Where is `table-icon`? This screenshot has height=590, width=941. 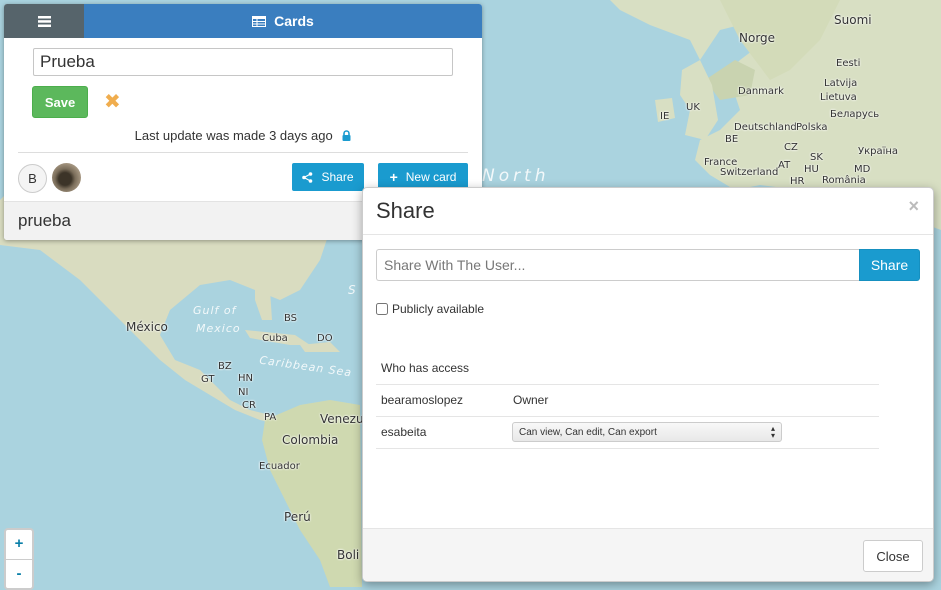 table-icon is located at coordinates (259, 21).